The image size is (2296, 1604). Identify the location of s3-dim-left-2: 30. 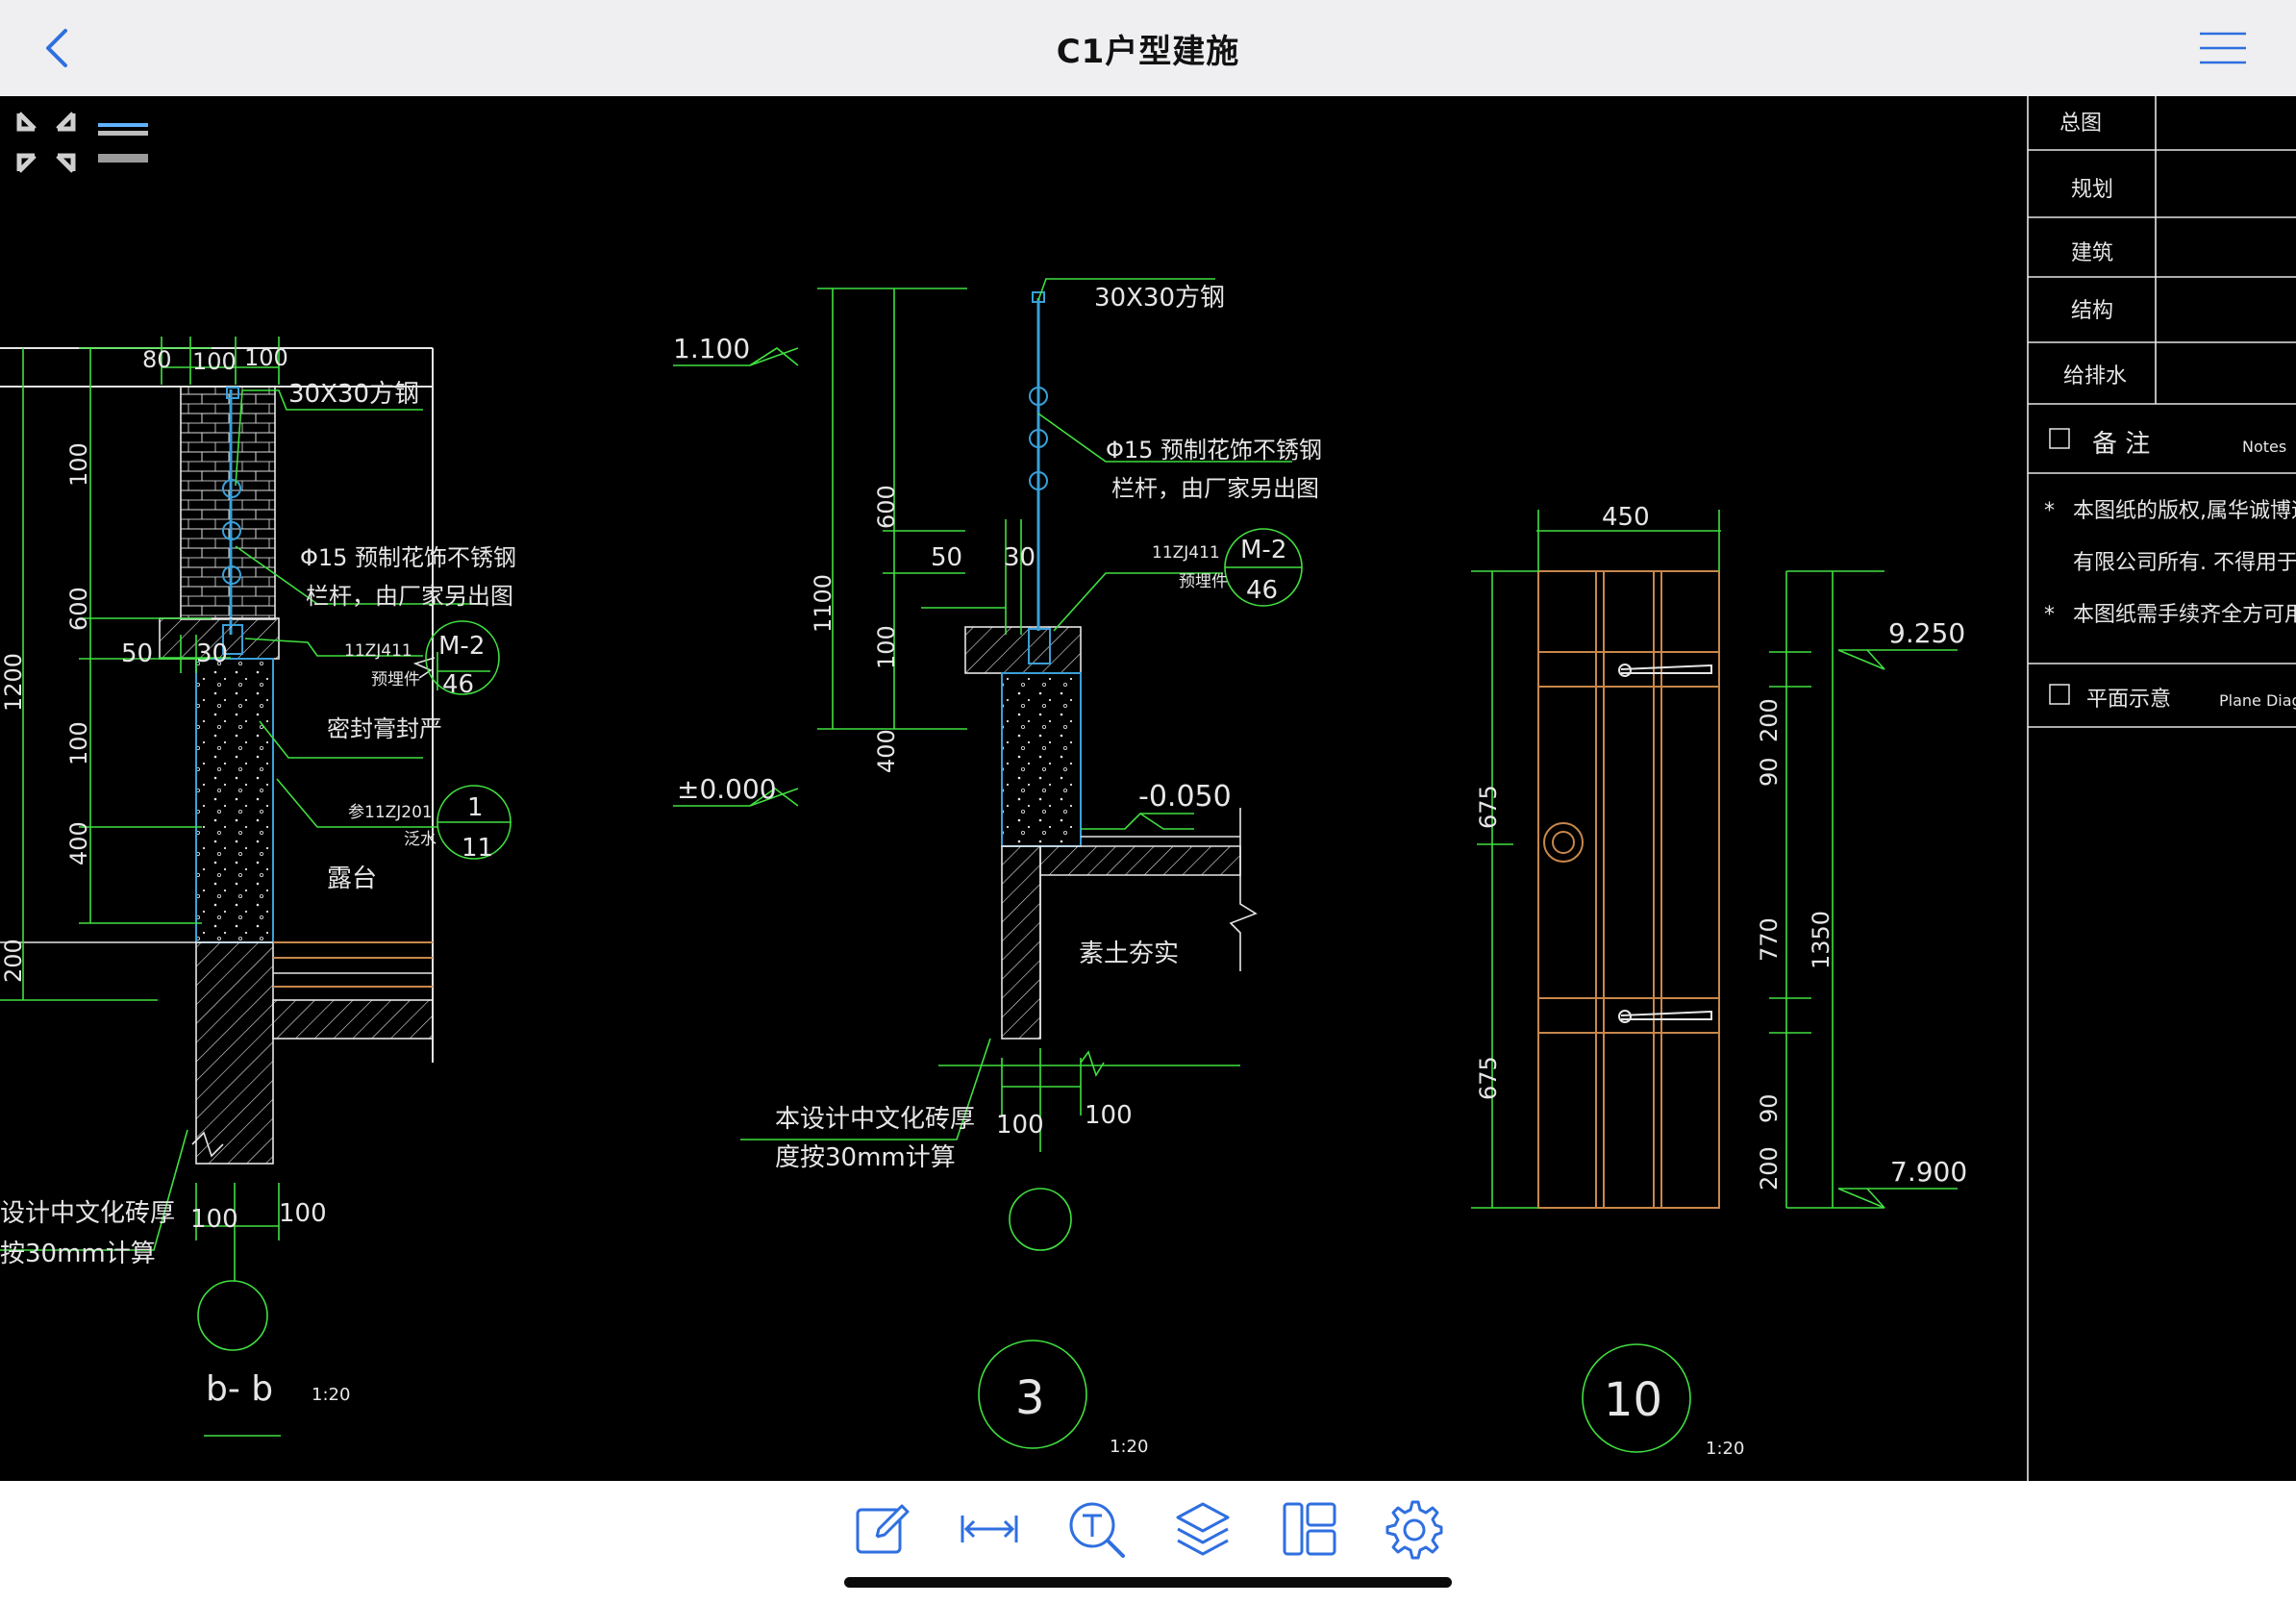
(1020, 557).